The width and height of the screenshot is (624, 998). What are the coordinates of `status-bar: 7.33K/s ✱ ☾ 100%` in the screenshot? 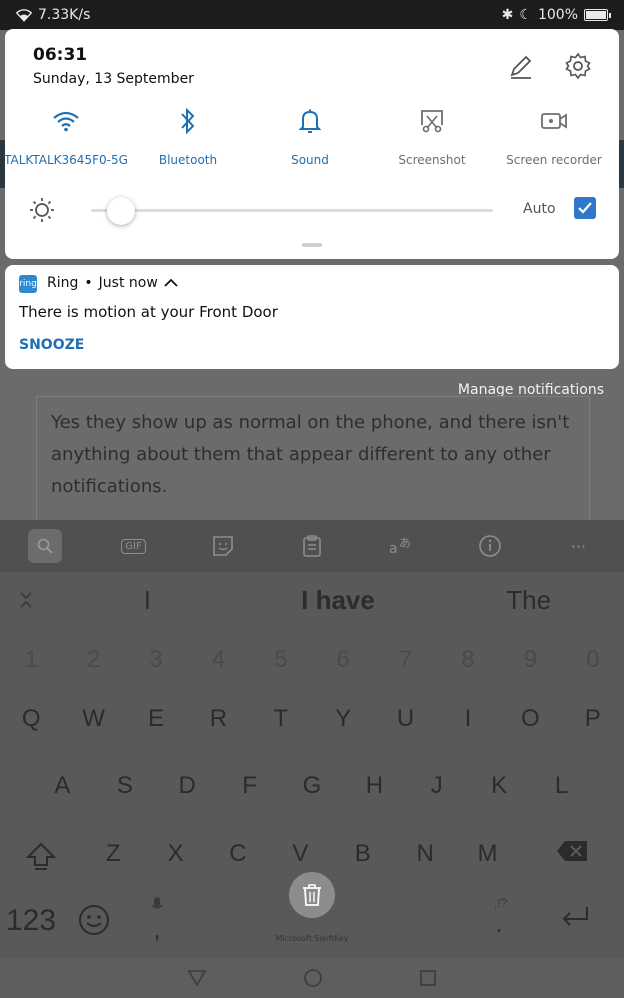 It's located at (312, 15).